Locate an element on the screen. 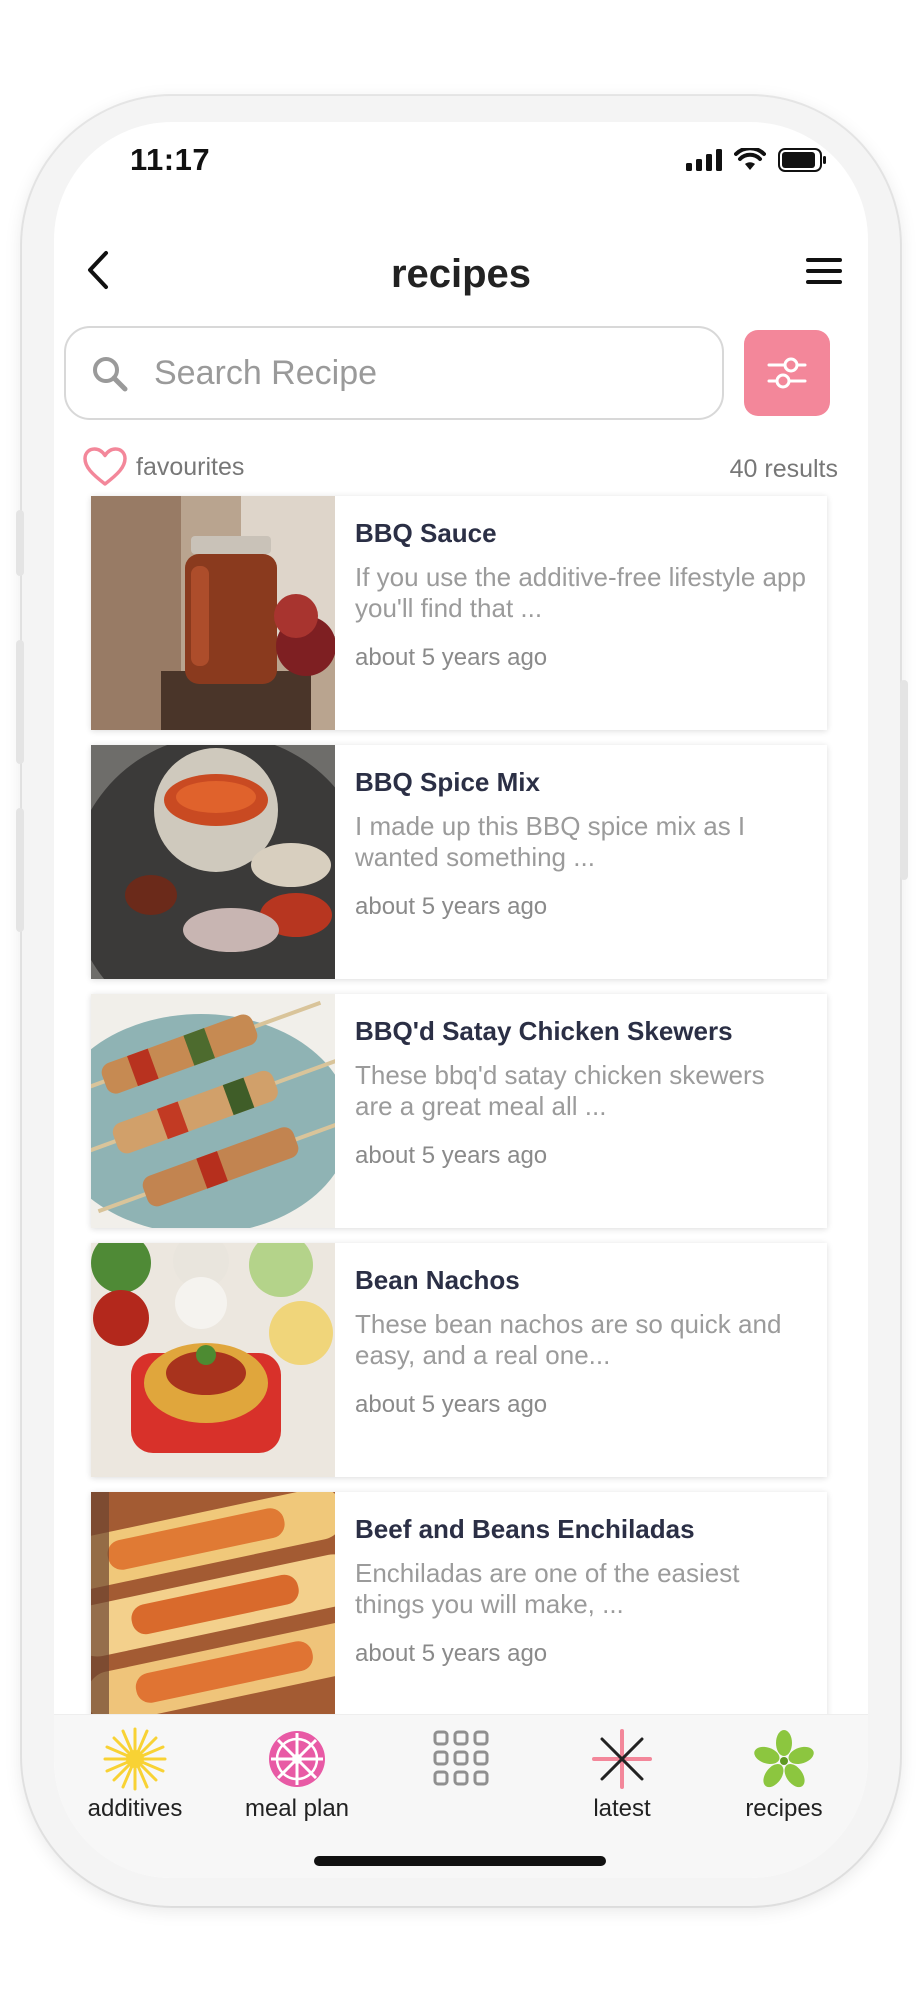 The width and height of the screenshot is (924, 2000). tab-home-grid is located at coordinates (461, 1760).